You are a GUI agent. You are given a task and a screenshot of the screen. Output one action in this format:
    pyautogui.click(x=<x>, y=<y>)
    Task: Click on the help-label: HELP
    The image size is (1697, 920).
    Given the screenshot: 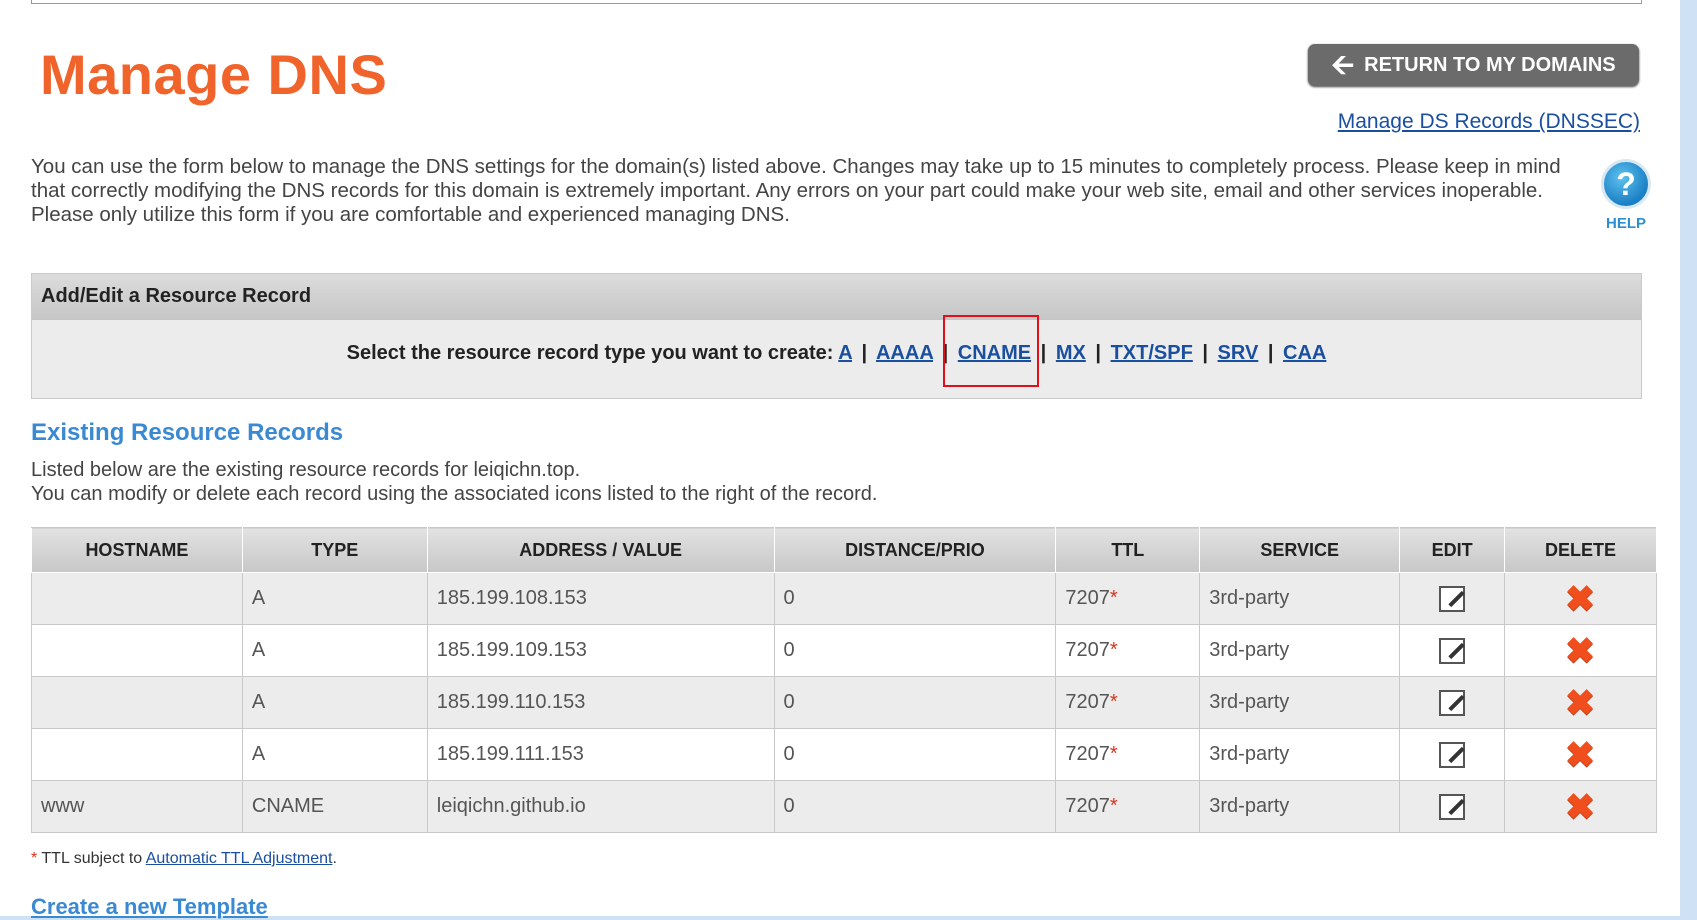 What is the action you would take?
    pyautogui.click(x=1625, y=223)
    